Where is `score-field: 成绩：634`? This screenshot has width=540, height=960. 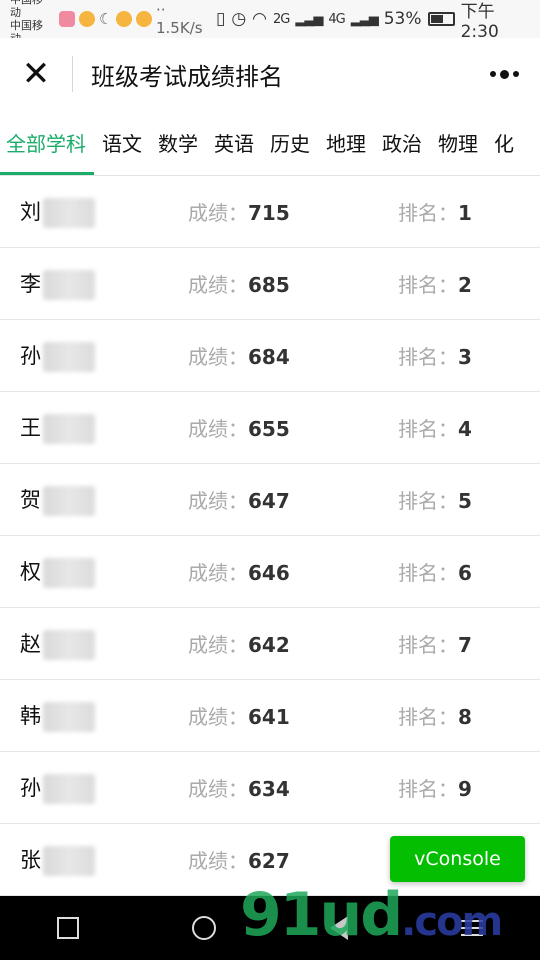 score-field: 成绩：634 is located at coordinates (239, 787).